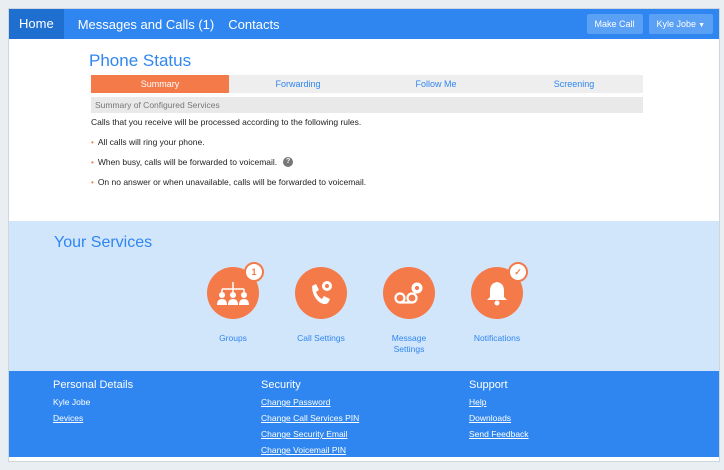 This screenshot has height=470, width=724. I want to click on chevron-down-icon: ▼, so click(701, 25).